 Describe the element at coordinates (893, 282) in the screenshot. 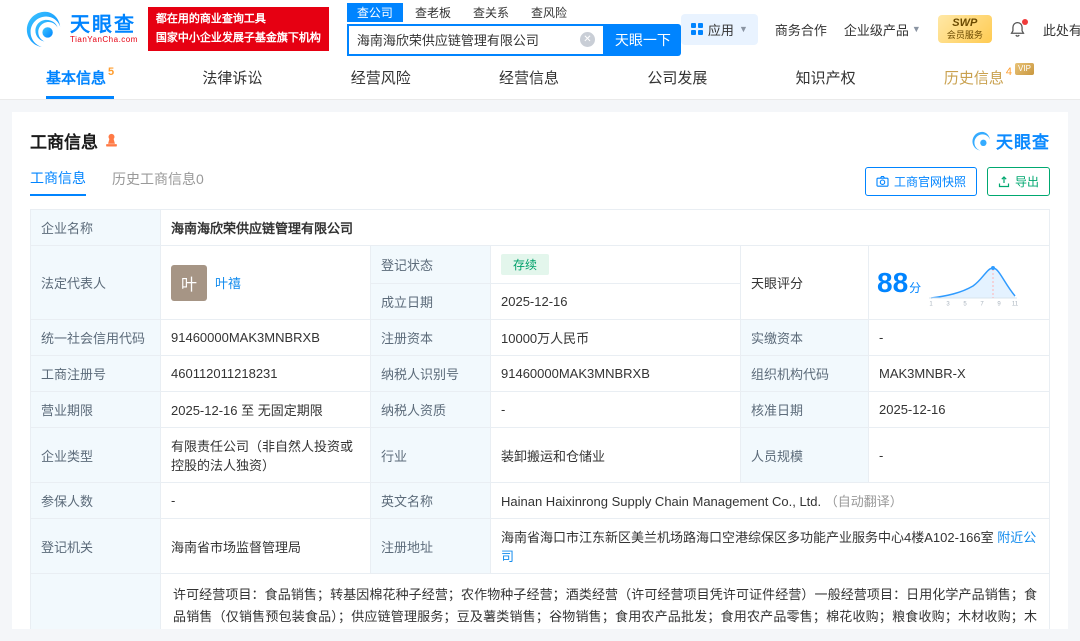

I see `score-value: 88` at that location.